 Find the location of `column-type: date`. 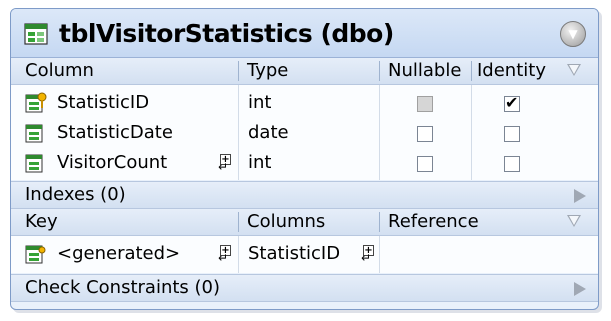

column-type: date is located at coordinates (268, 133).